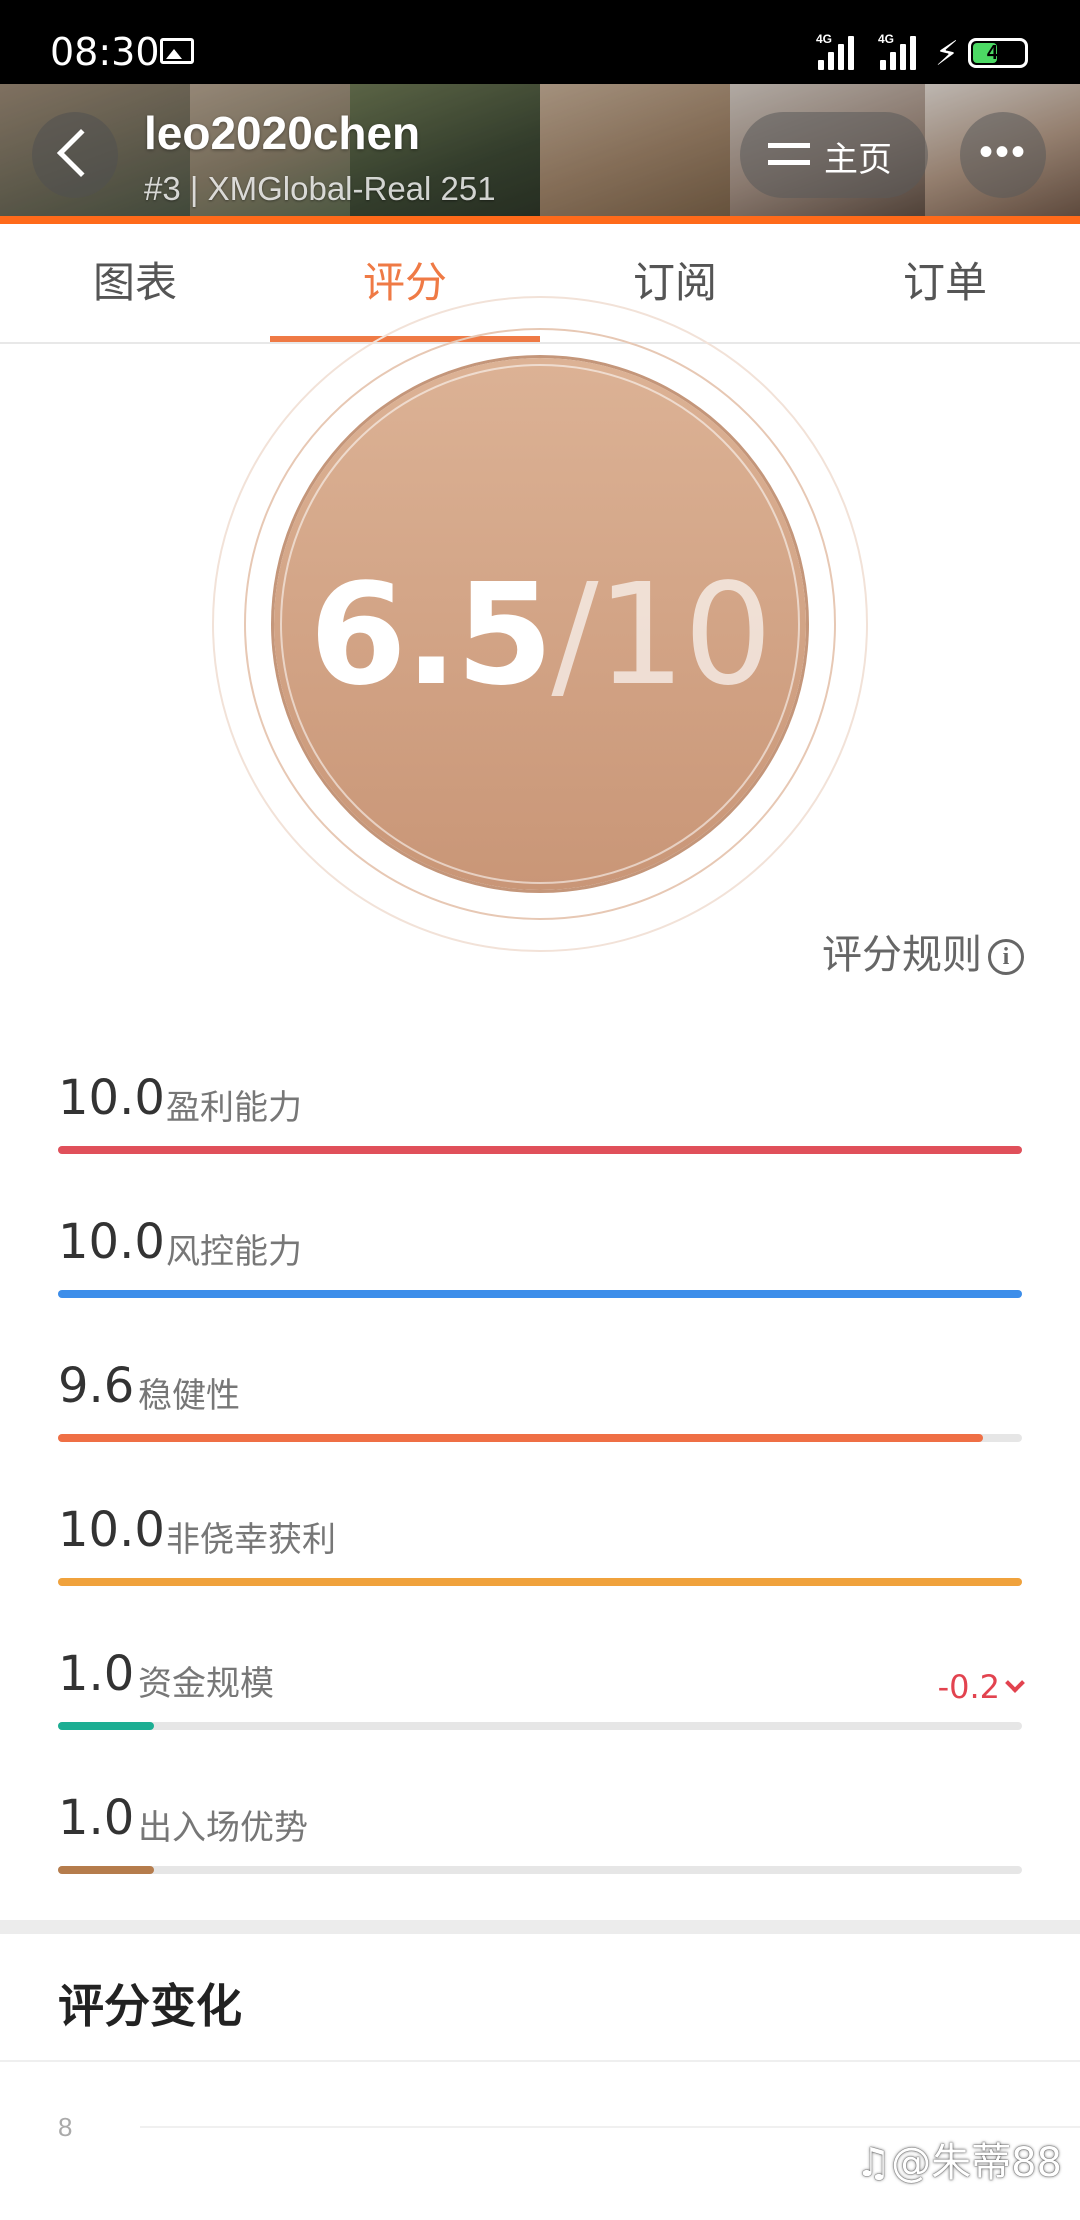 The width and height of the screenshot is (1080, 2220). What do you see at coordinates (105, 52) in the screenshot?
I see `status-time: 08:30` at bounding box center [105, 52].